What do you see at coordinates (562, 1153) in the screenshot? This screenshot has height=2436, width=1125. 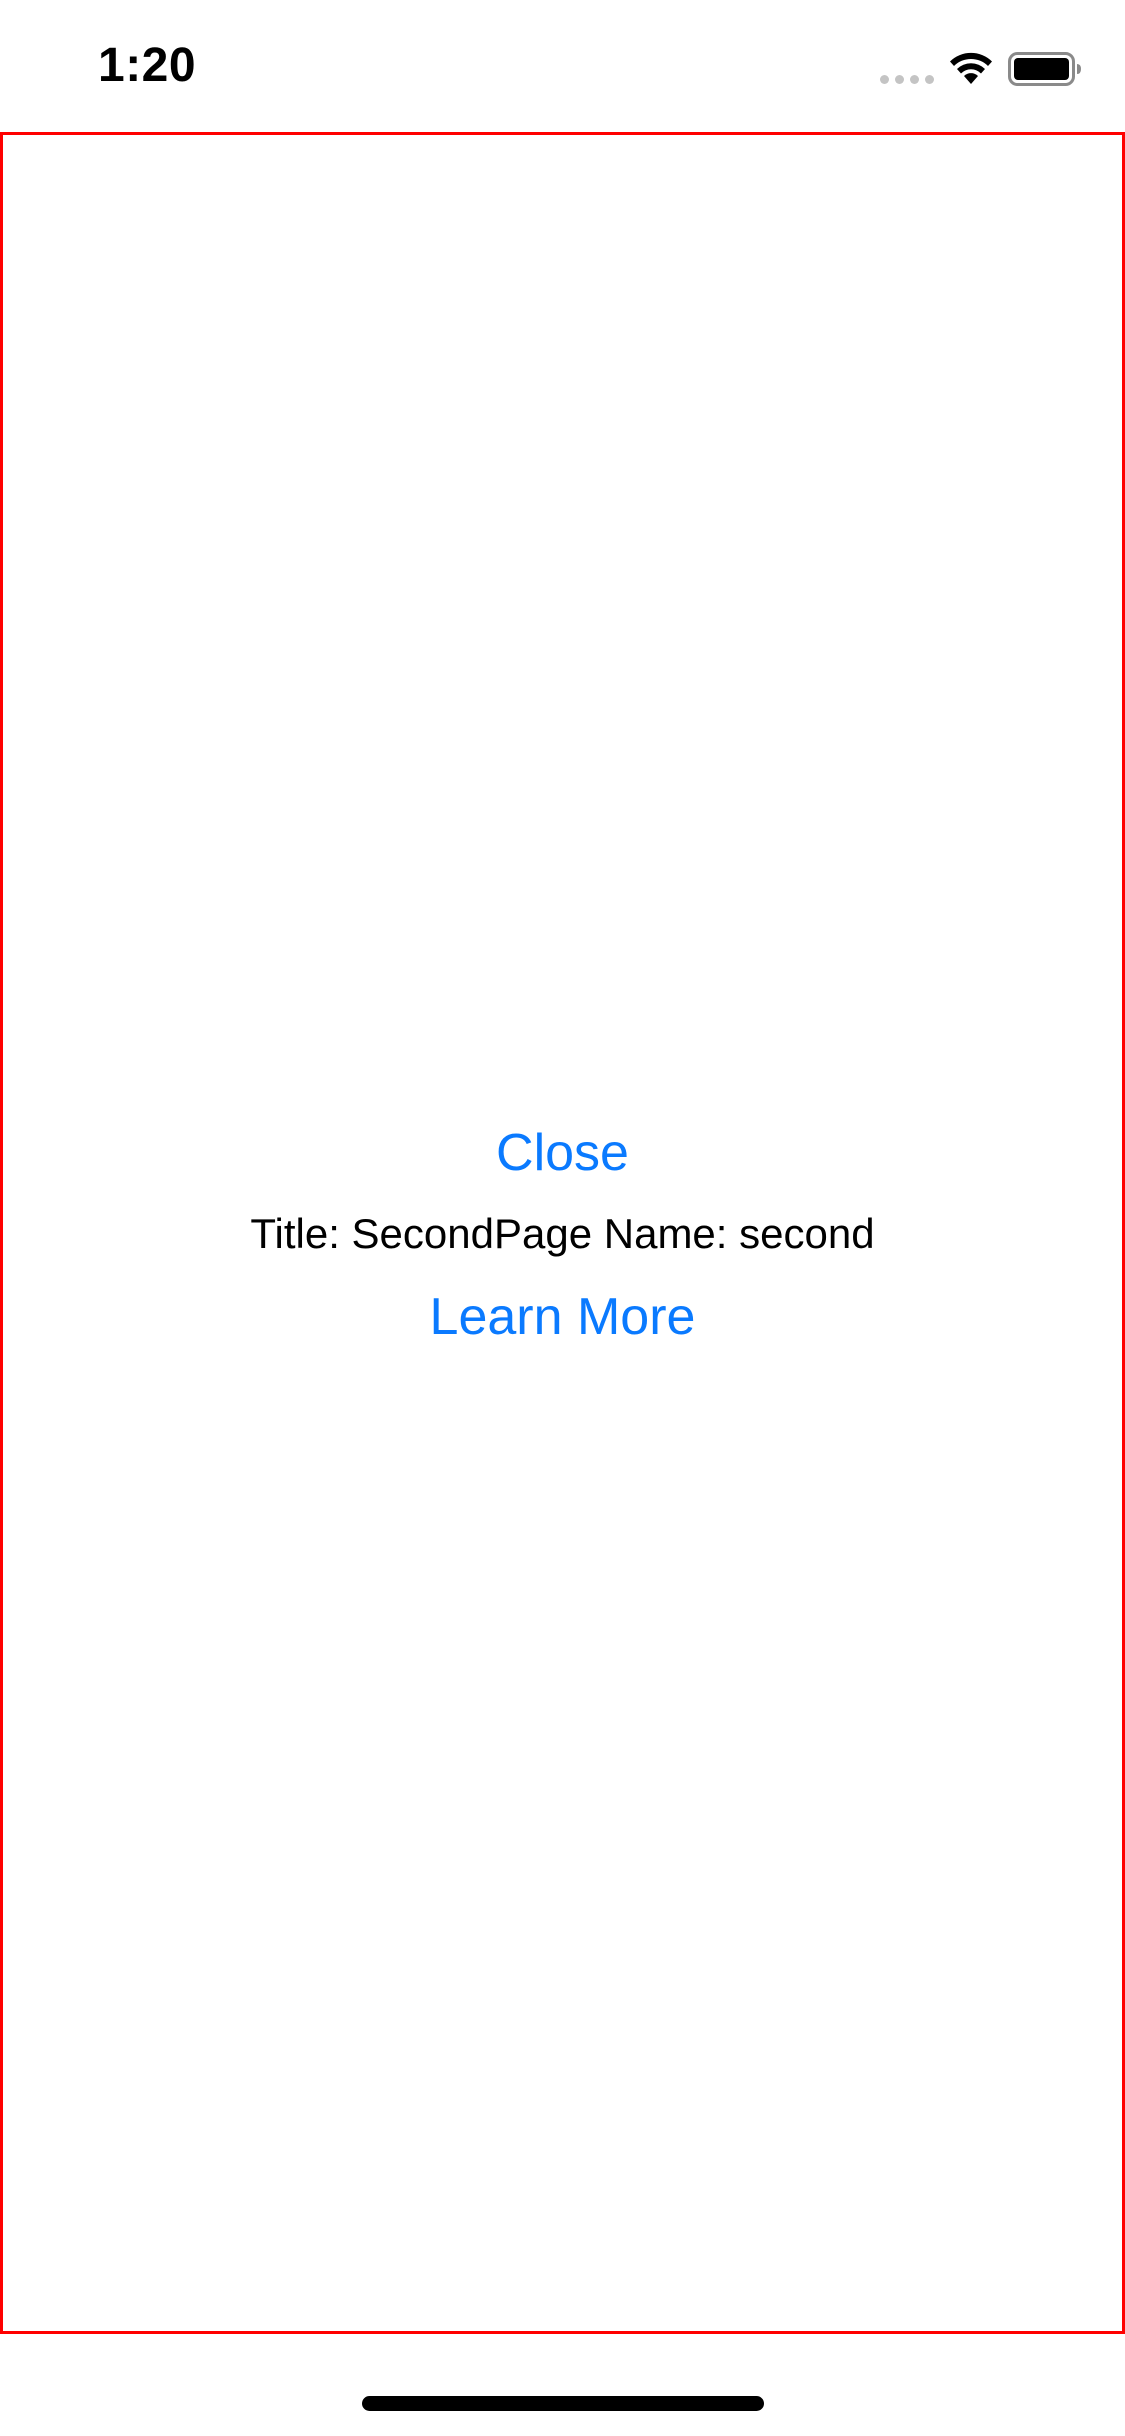 I see `close-button: Close` at bounding box center [562, 1153].